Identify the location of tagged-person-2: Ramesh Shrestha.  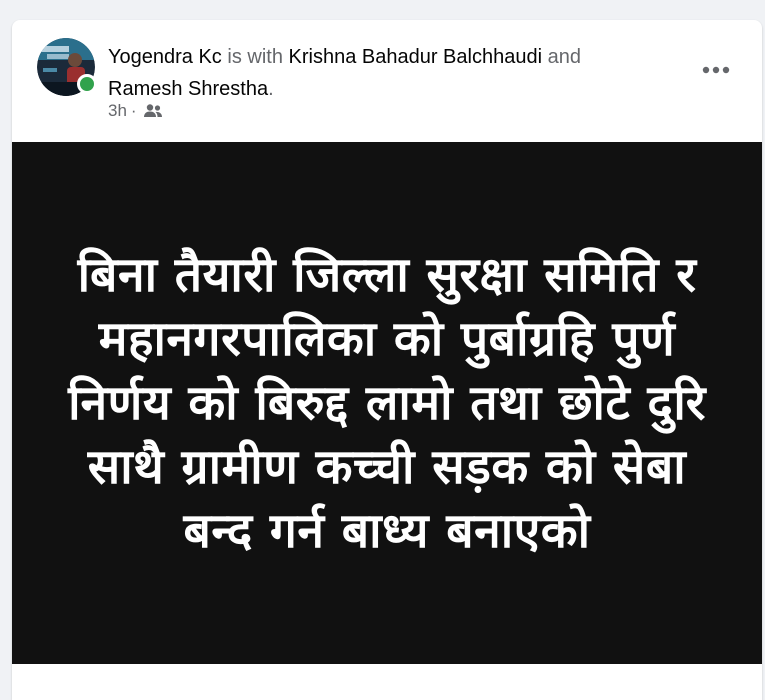
(188, 89).